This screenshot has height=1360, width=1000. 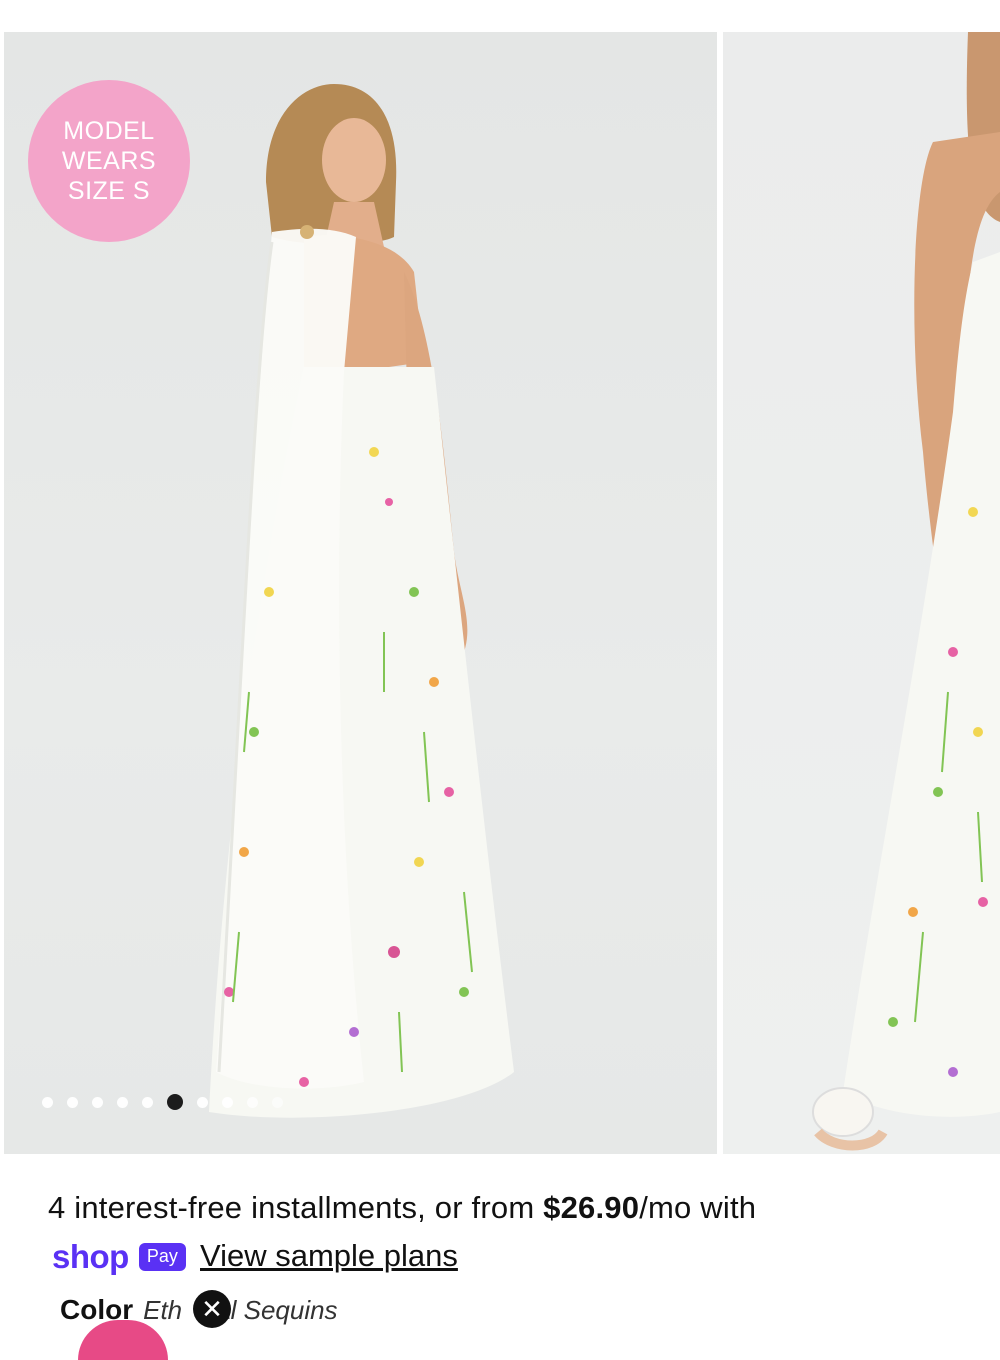 What do you see at coordinates (90, 1256) in the screenshot?
I see `shop-pay-wordmark: shop` at bounding box center [90, 1256].